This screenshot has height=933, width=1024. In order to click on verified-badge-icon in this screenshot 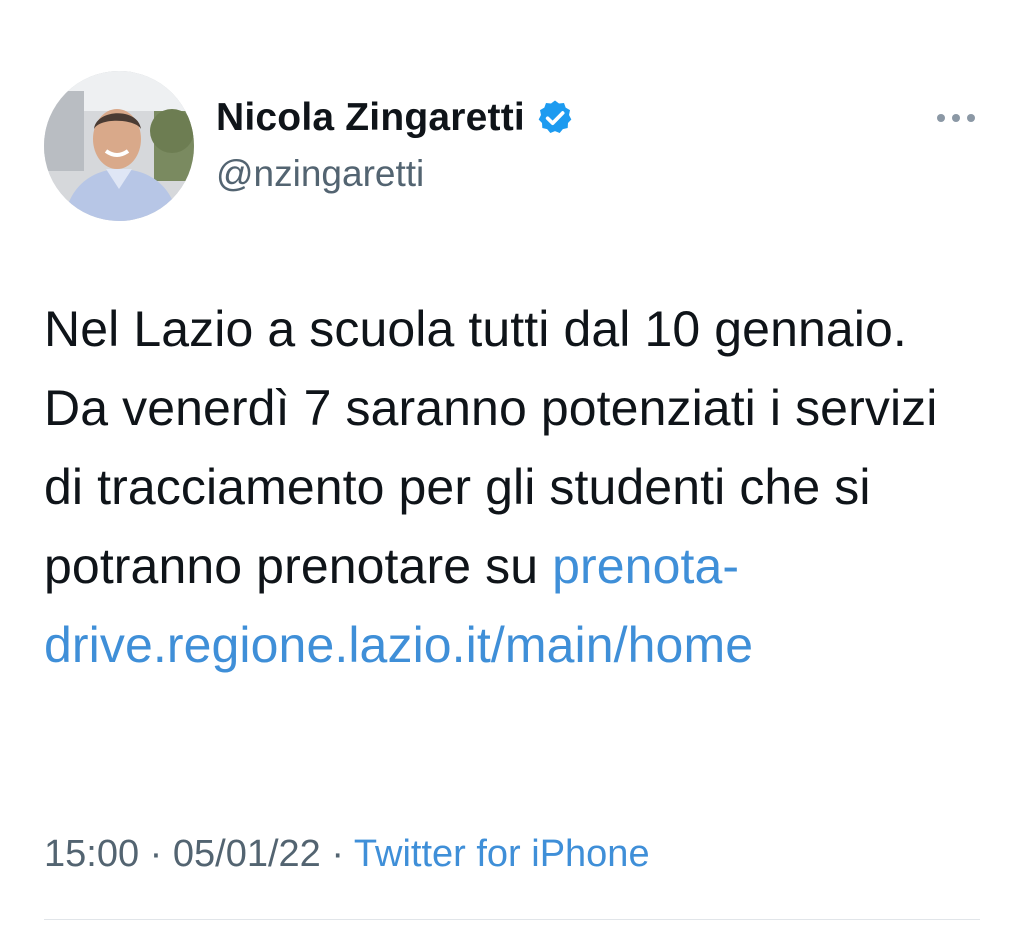, I will do `click(555, 116)`.